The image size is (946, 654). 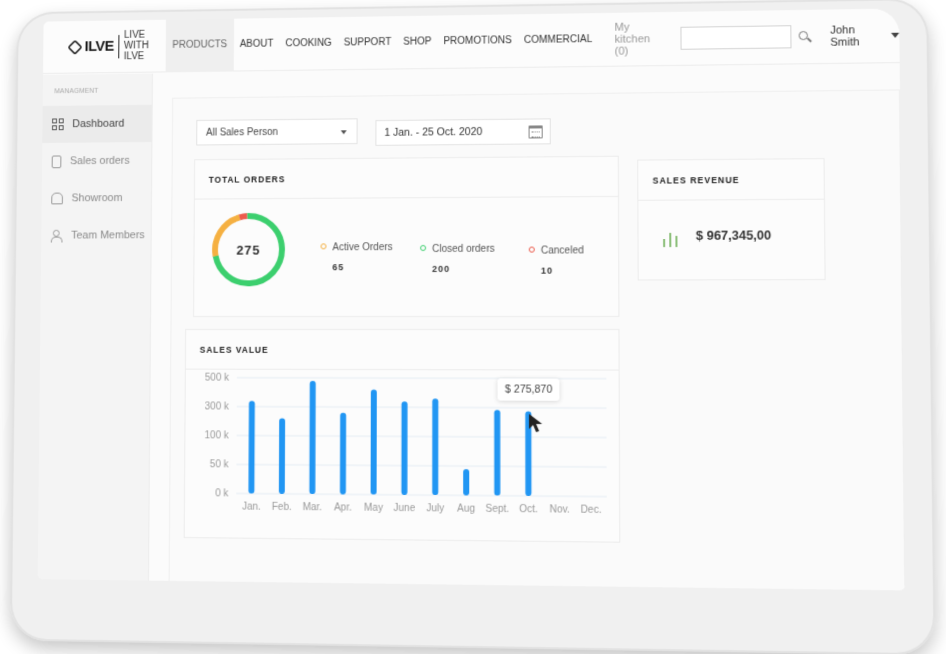 I want to click on active-orders-dot-icon, so click(x=323, y=246).